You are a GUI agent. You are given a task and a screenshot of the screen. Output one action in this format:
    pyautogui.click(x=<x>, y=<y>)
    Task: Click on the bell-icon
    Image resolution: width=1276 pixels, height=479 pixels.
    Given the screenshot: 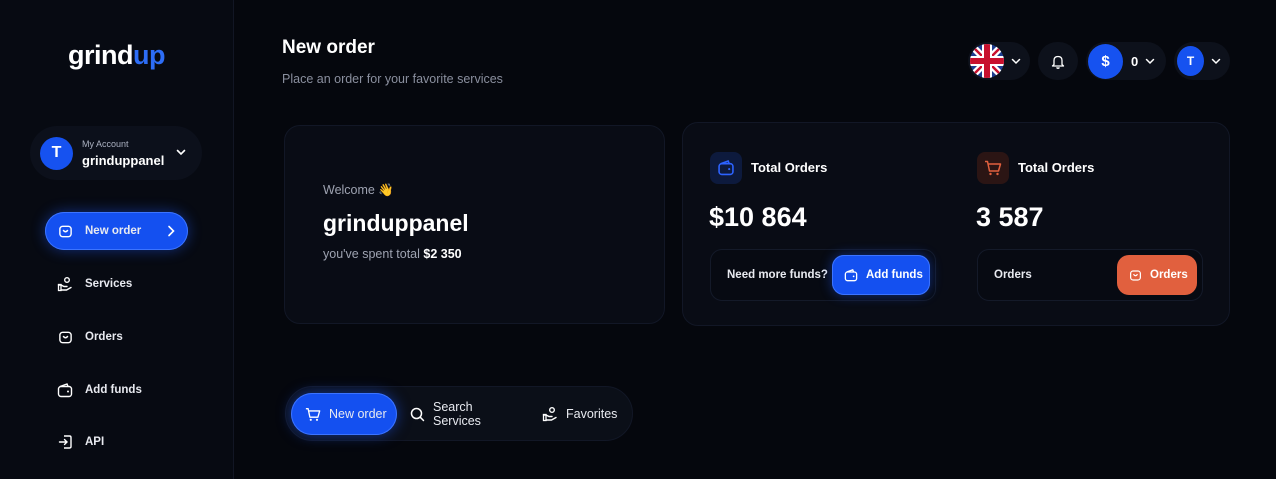 What is the action you would take?
    pyautogui.click(x=1058, y=62)
    